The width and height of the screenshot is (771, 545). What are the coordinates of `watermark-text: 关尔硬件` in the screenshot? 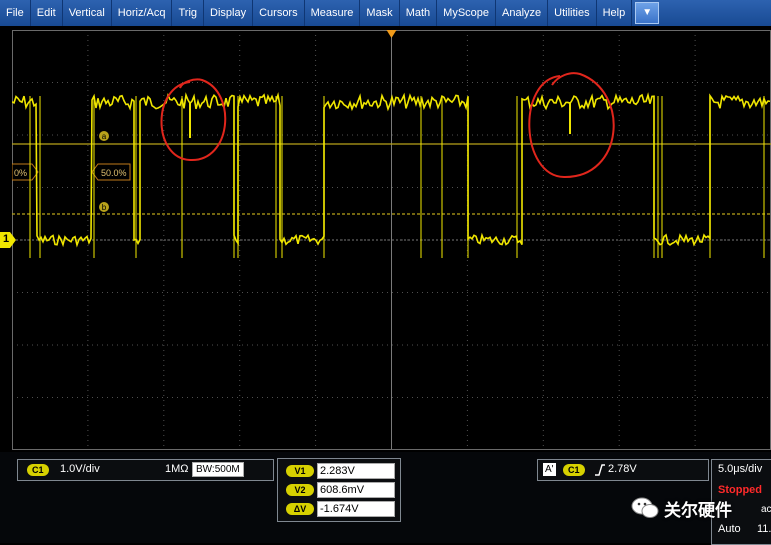 It's located at (698, 510).